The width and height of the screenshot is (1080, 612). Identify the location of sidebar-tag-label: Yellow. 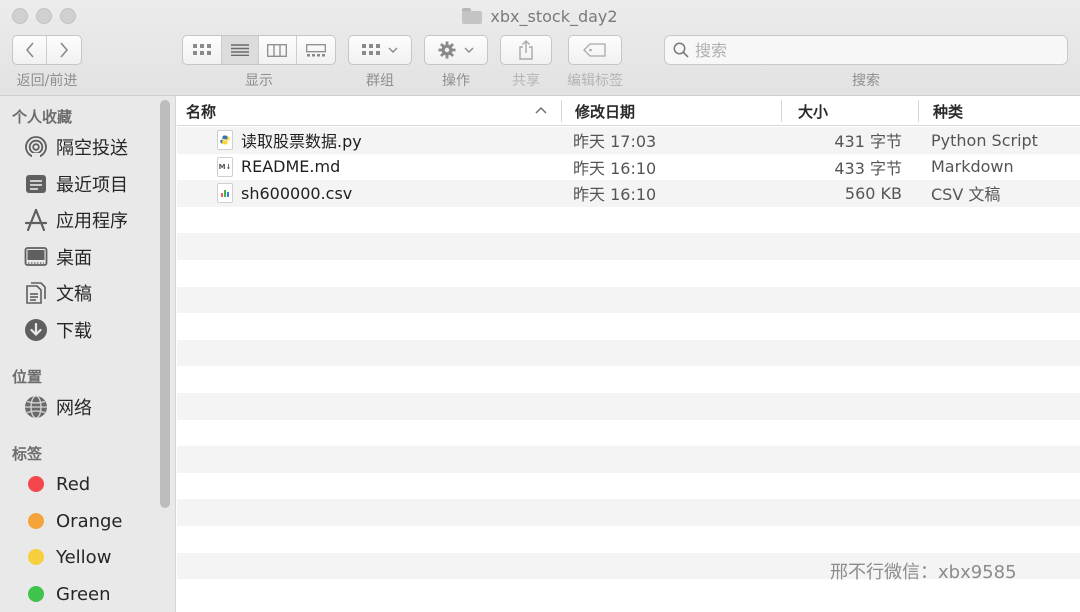
(84, 557).